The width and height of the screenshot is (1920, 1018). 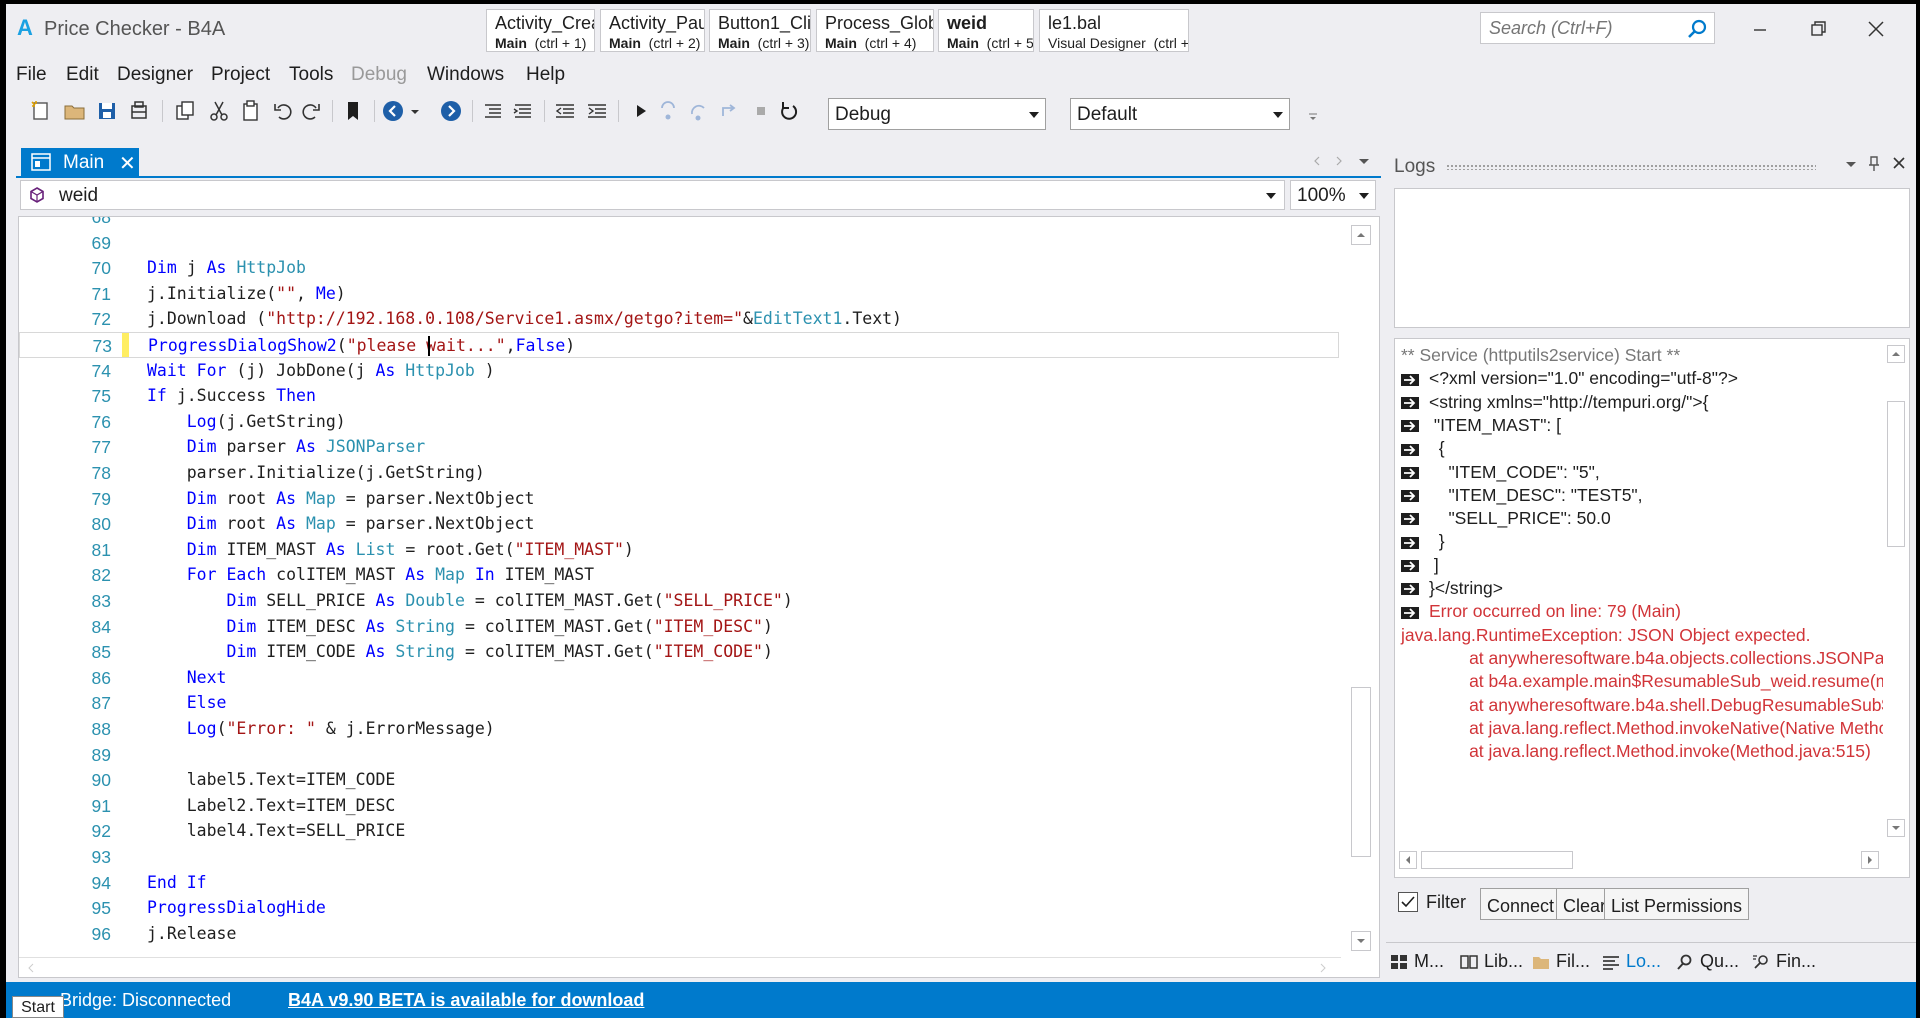 I want to click on navigate-forward-icon, so click(x=451, y=111).